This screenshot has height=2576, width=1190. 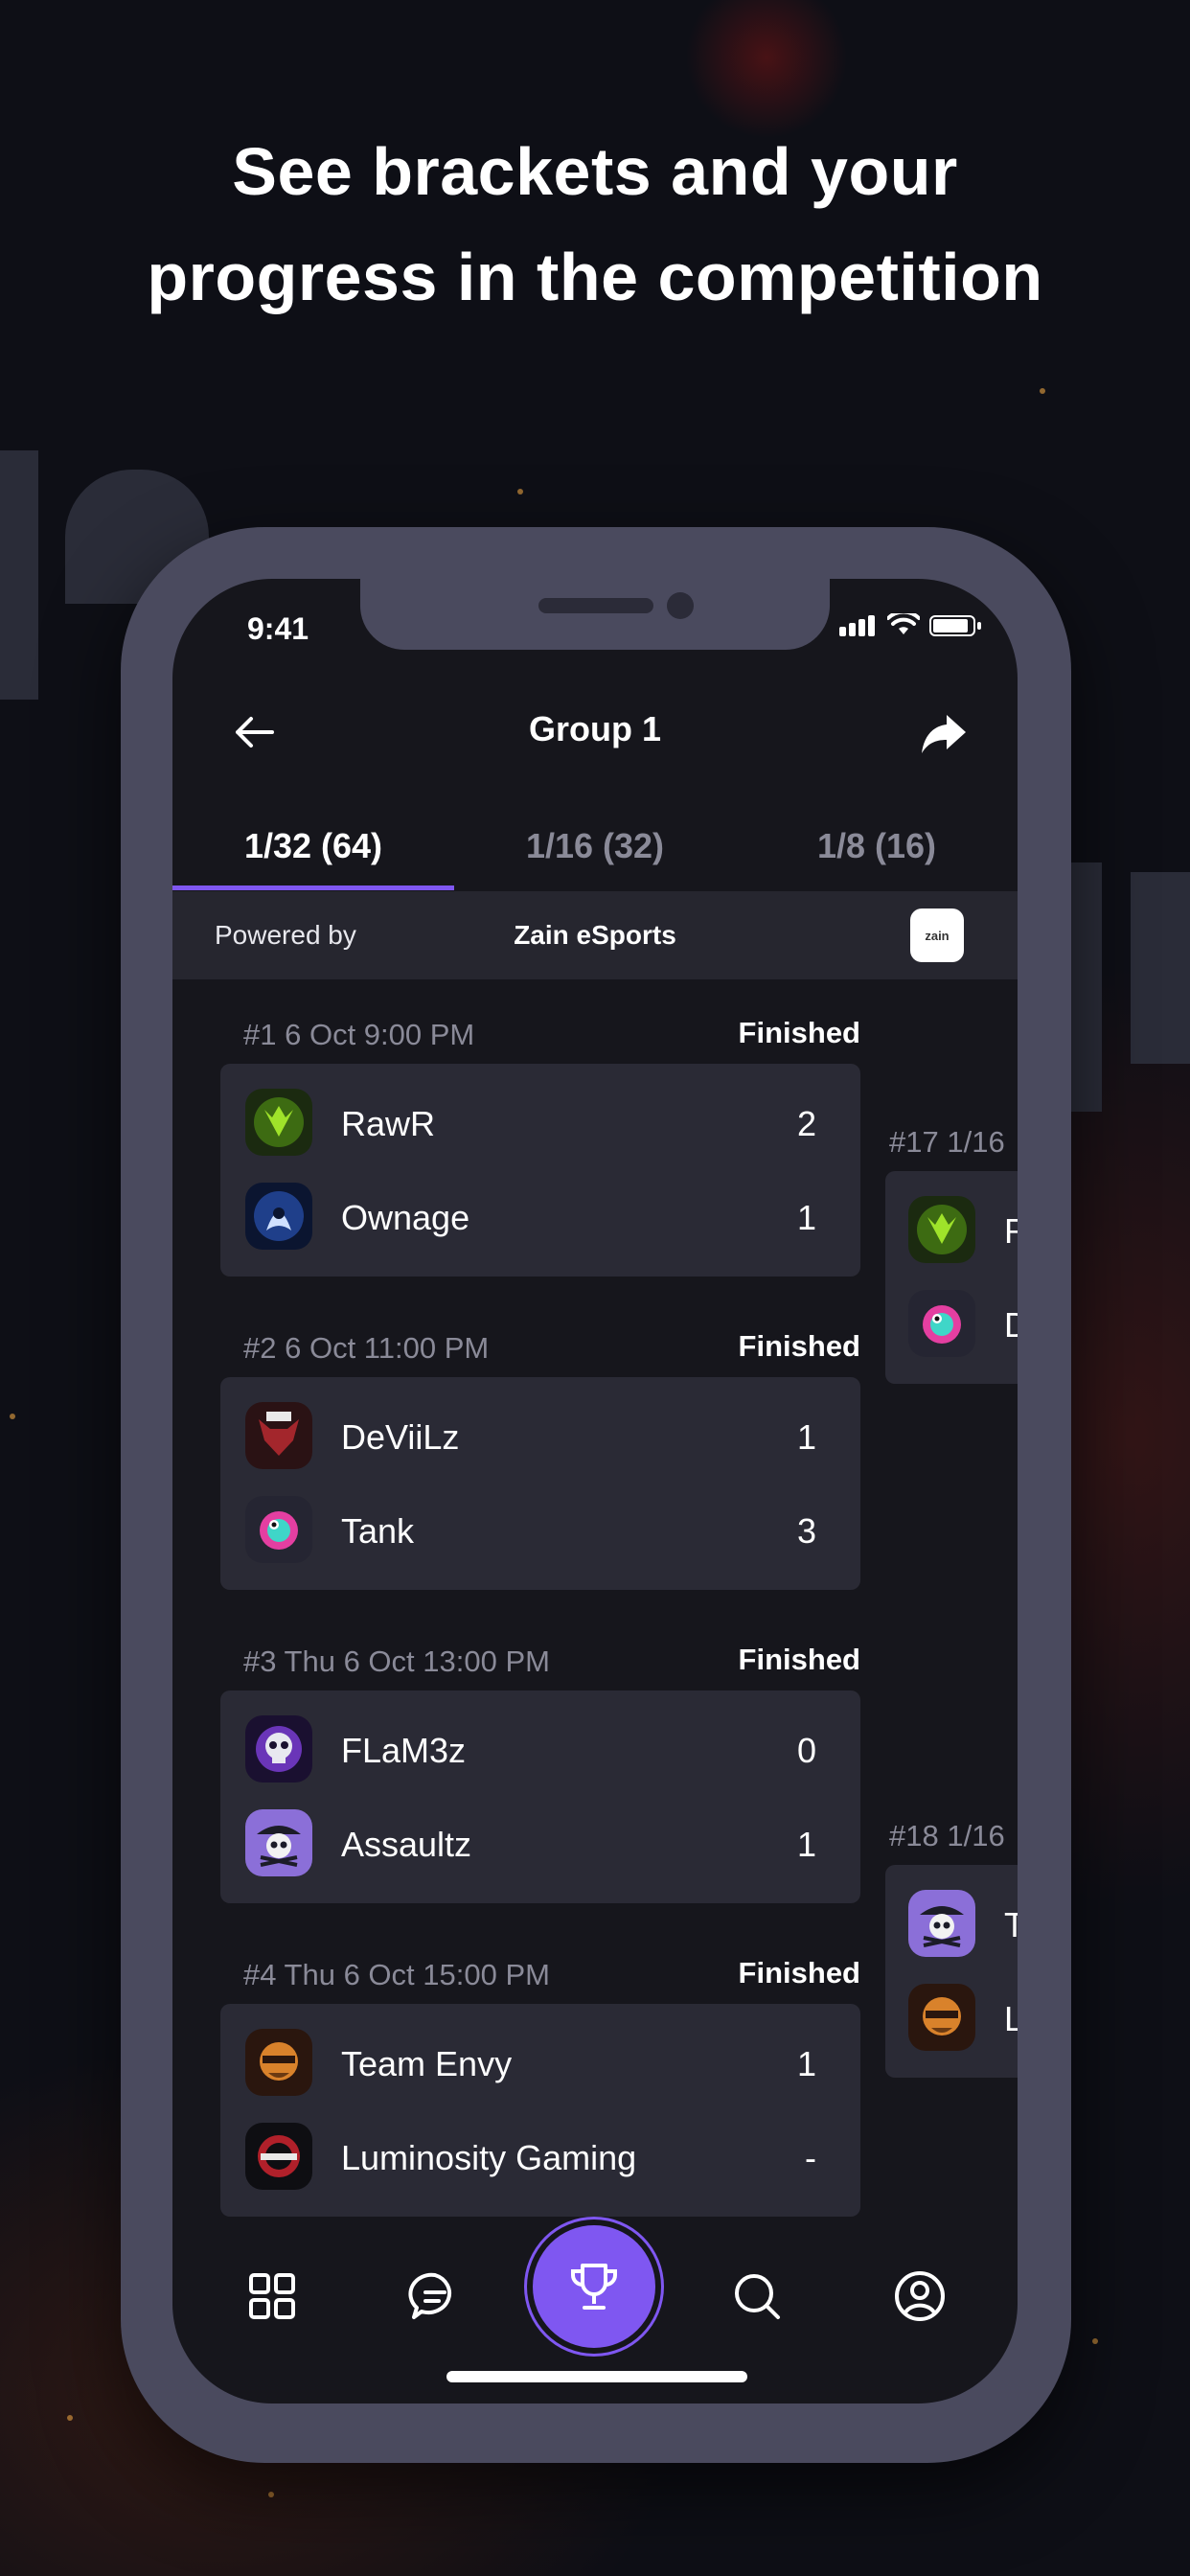 I want to click on team-row: R, so click(x=963, y=1230).